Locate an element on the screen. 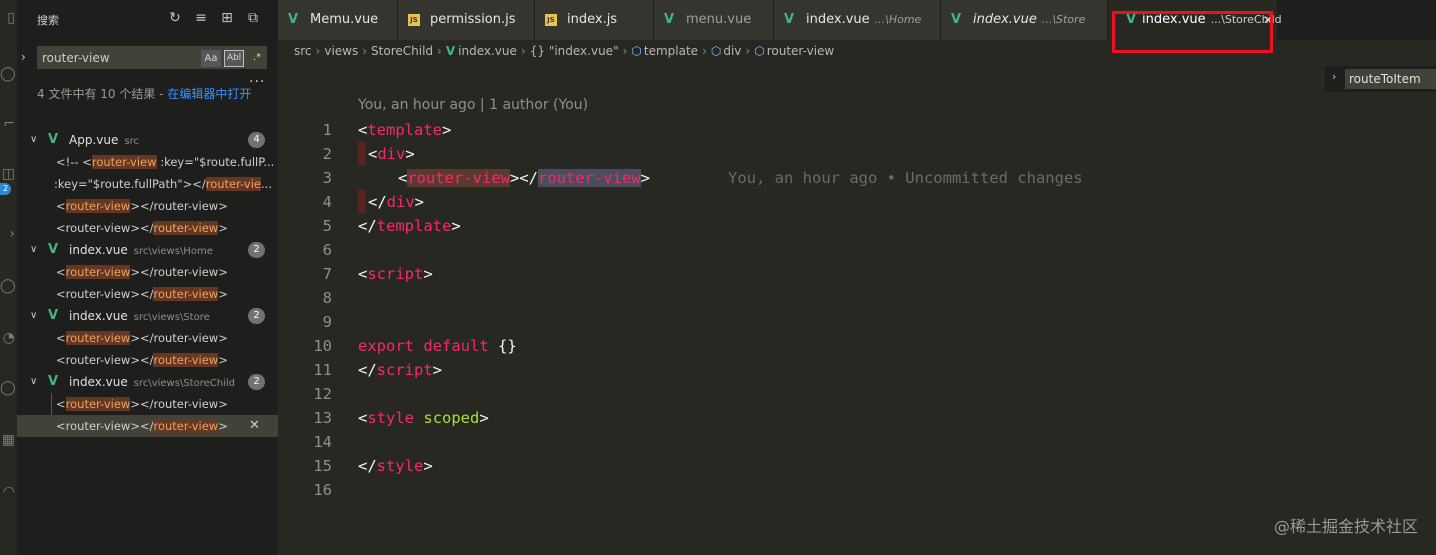 The image size is (1436, 555). code-line: <style scoped> is located at coordinates (423, 418).